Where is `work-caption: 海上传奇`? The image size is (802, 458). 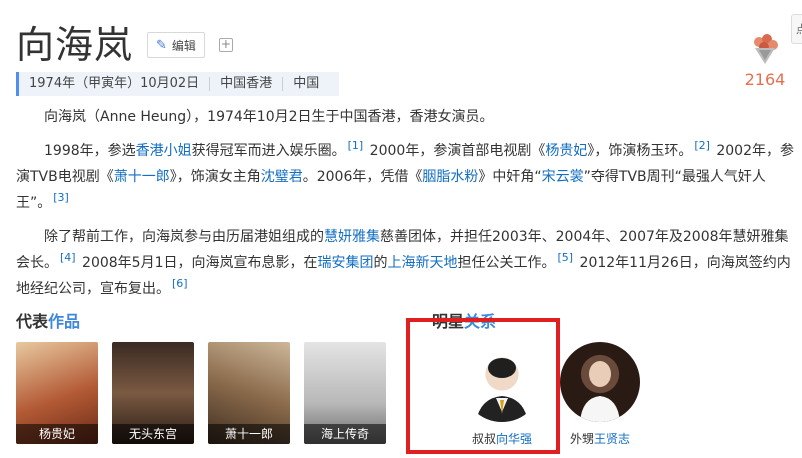
work-caption: 海上传奇 is located at coordinates (345, 434).